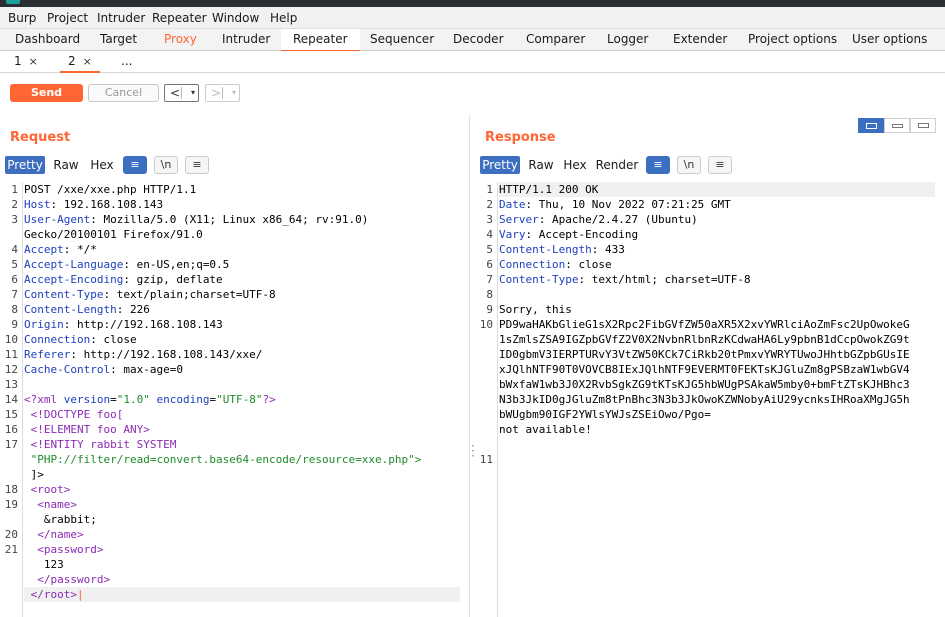 This screenshot has width=945, height=617. Describe the element at coordinates (50, 594) in the screenshot. I see `code-token: </root>` at that location.